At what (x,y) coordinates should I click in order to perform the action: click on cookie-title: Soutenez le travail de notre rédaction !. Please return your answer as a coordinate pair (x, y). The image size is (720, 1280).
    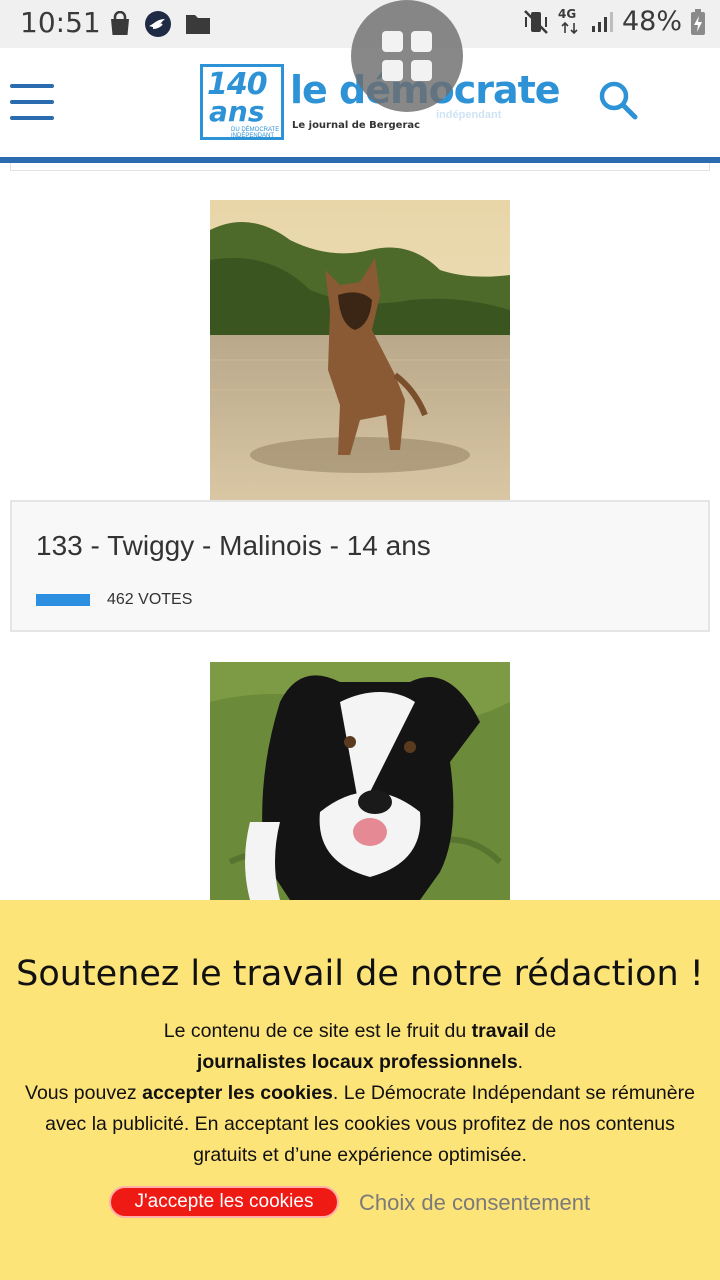
    Looking at the image, I should click on (360, 974).